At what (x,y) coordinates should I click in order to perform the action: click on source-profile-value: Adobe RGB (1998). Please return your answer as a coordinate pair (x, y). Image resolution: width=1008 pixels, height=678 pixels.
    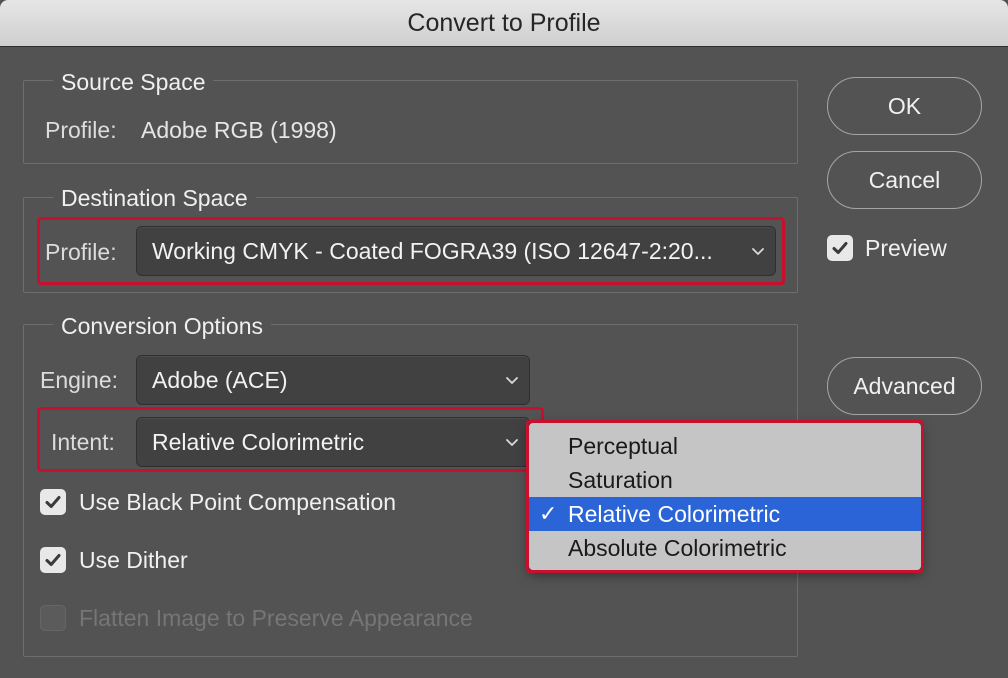
    Looking at the image, I should click on (239, 130).